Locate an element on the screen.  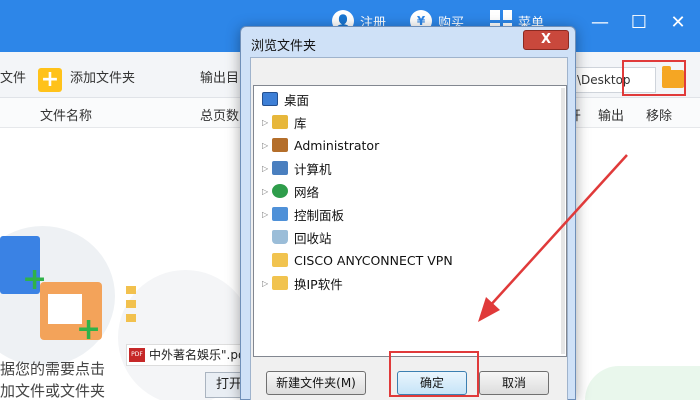
tree-item-computer: ▷ 计算机 is located at coordinates (297, 168).